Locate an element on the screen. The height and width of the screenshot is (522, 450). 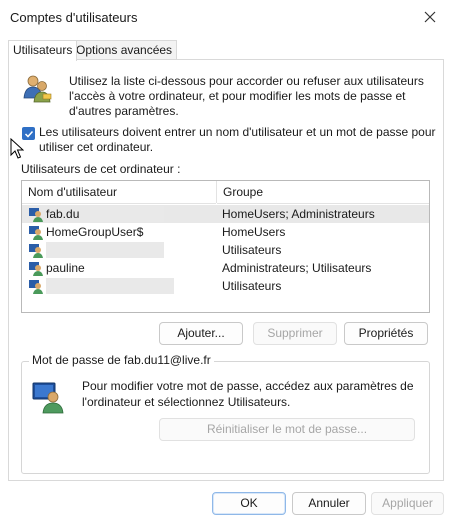
mouse-pointer-icon is located at coordinates (17, 148).